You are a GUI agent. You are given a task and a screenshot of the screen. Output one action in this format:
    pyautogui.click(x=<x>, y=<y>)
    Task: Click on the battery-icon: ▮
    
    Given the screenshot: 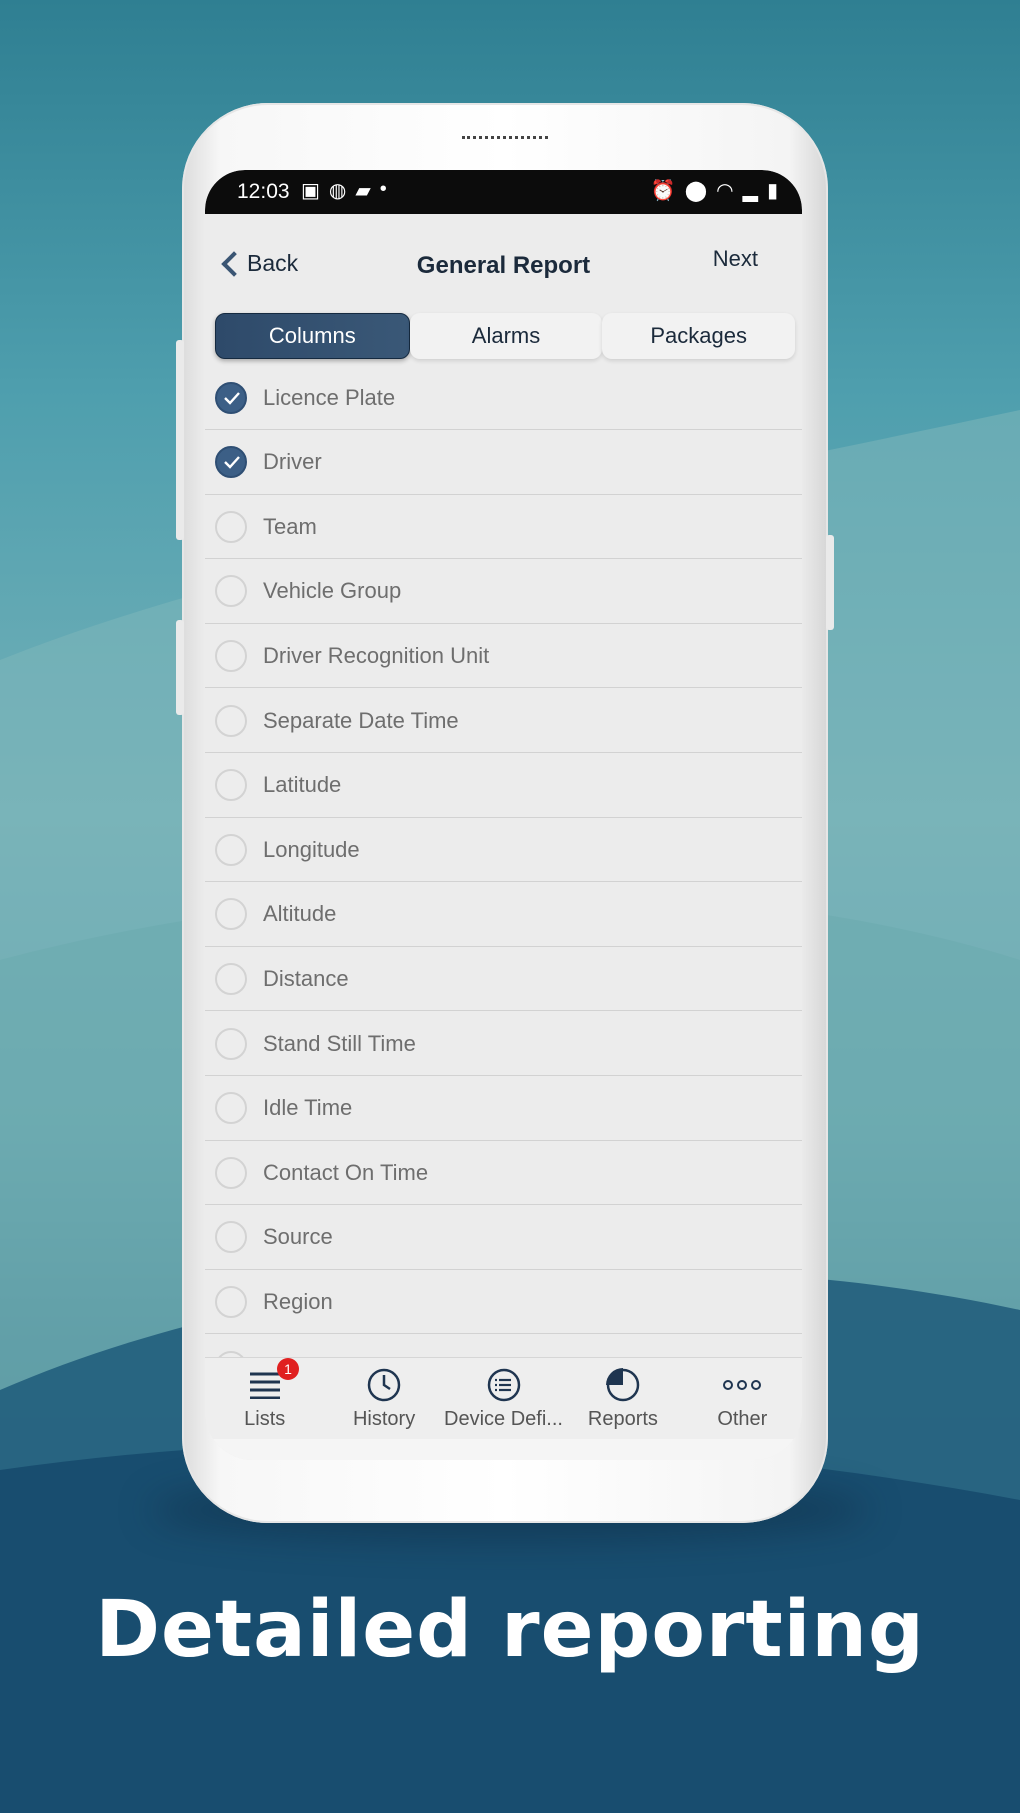 What is the action you would take?
    pyautogui.click(x=772, y=191)
    